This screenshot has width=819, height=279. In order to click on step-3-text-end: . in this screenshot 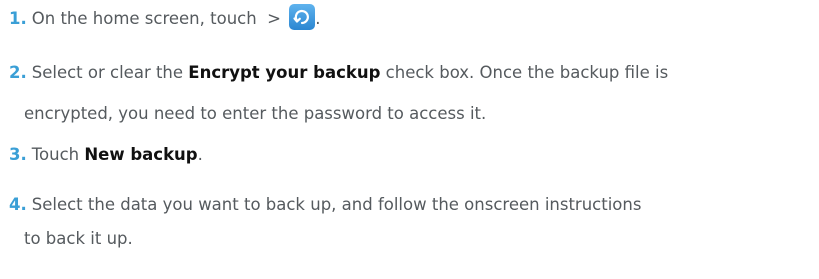, I will do `click(200, 154)`.